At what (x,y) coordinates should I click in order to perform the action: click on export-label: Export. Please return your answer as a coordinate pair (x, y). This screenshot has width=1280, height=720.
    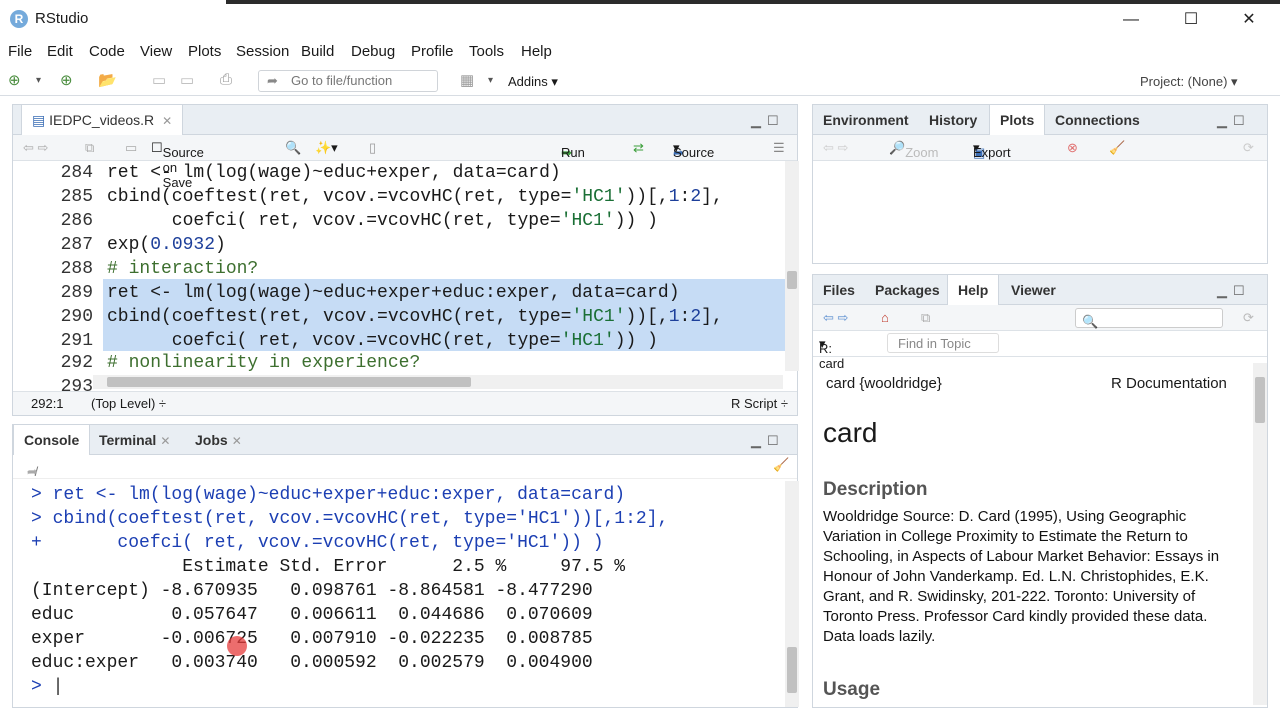
    Looking at the image, I should click on (992, 152).